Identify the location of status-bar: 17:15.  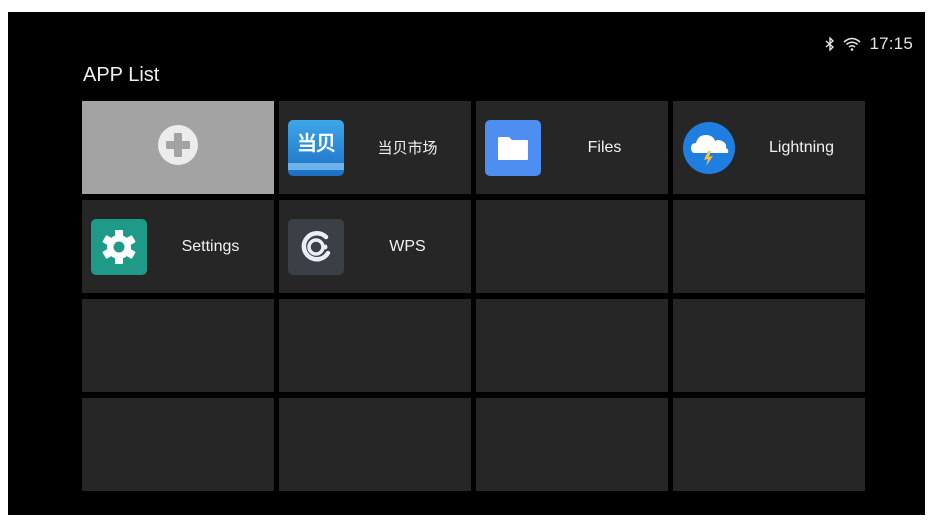
(869, 44).